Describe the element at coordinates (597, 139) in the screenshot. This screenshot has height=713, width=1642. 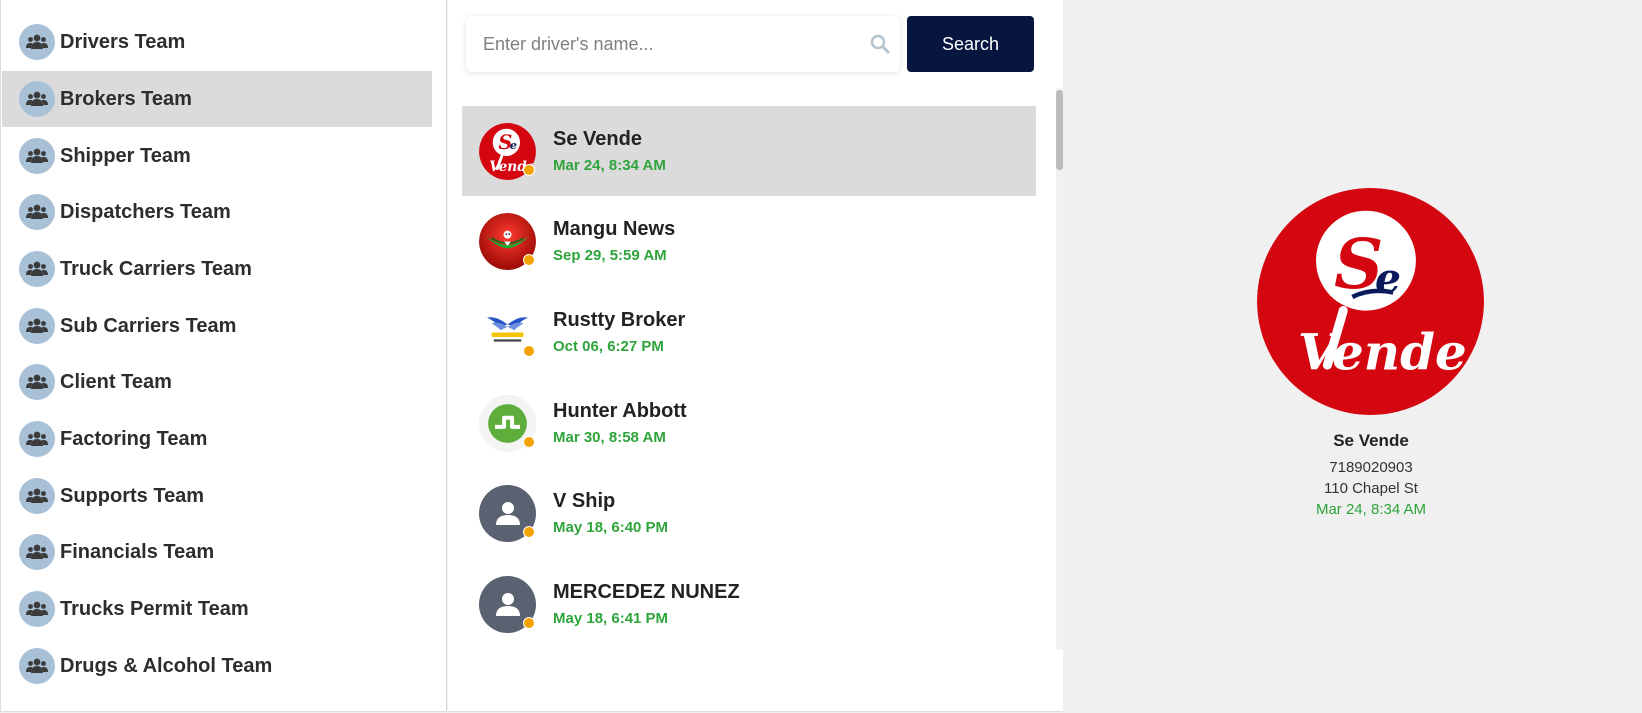
I see `contact-name: Se Vende` at that location.